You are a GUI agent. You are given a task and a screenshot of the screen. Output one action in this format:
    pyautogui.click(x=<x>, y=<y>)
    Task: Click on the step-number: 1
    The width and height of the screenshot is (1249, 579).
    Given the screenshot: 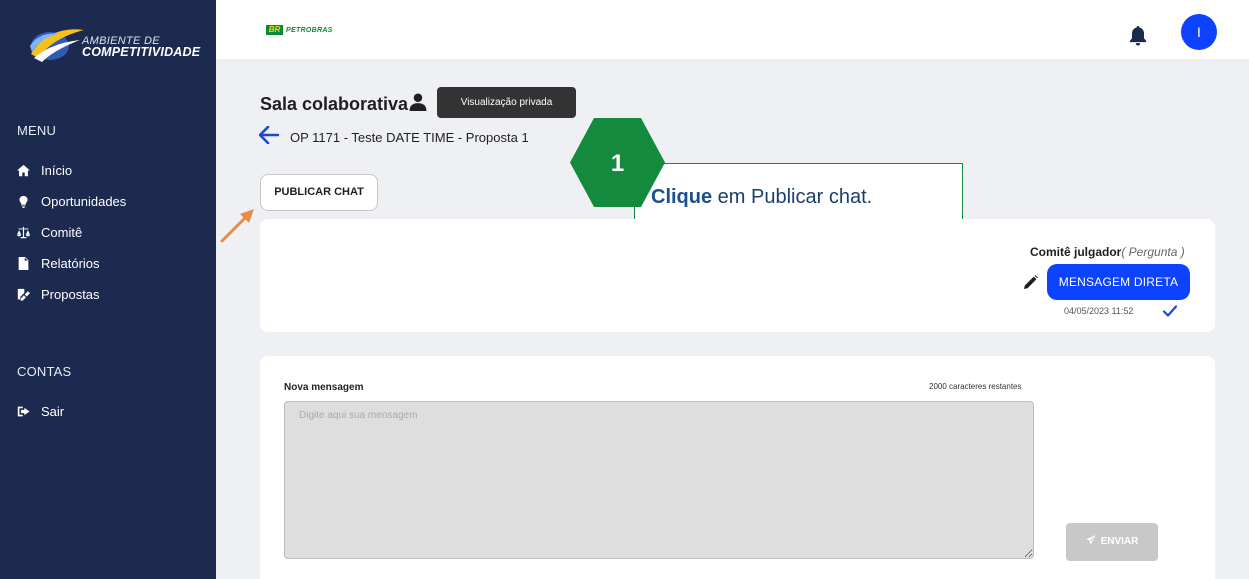 What is the action you would take?
    pyautogui.click(x=617, y=163)
    